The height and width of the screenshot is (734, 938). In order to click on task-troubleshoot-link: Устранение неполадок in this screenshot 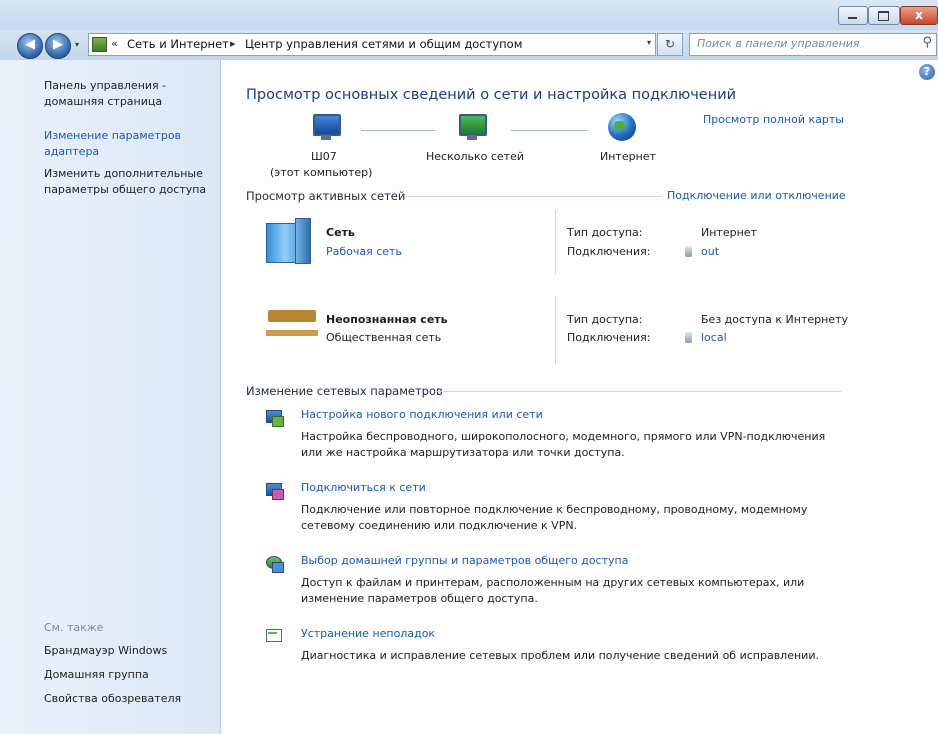, I will do `click(368, 633)`.